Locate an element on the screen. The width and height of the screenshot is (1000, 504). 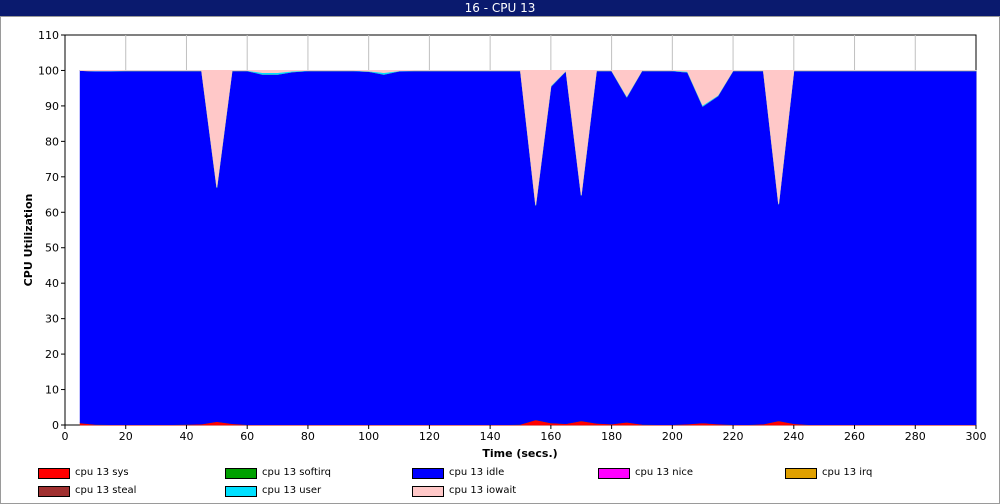
y-tick-label: 20 is located at coordinates (52, 354).